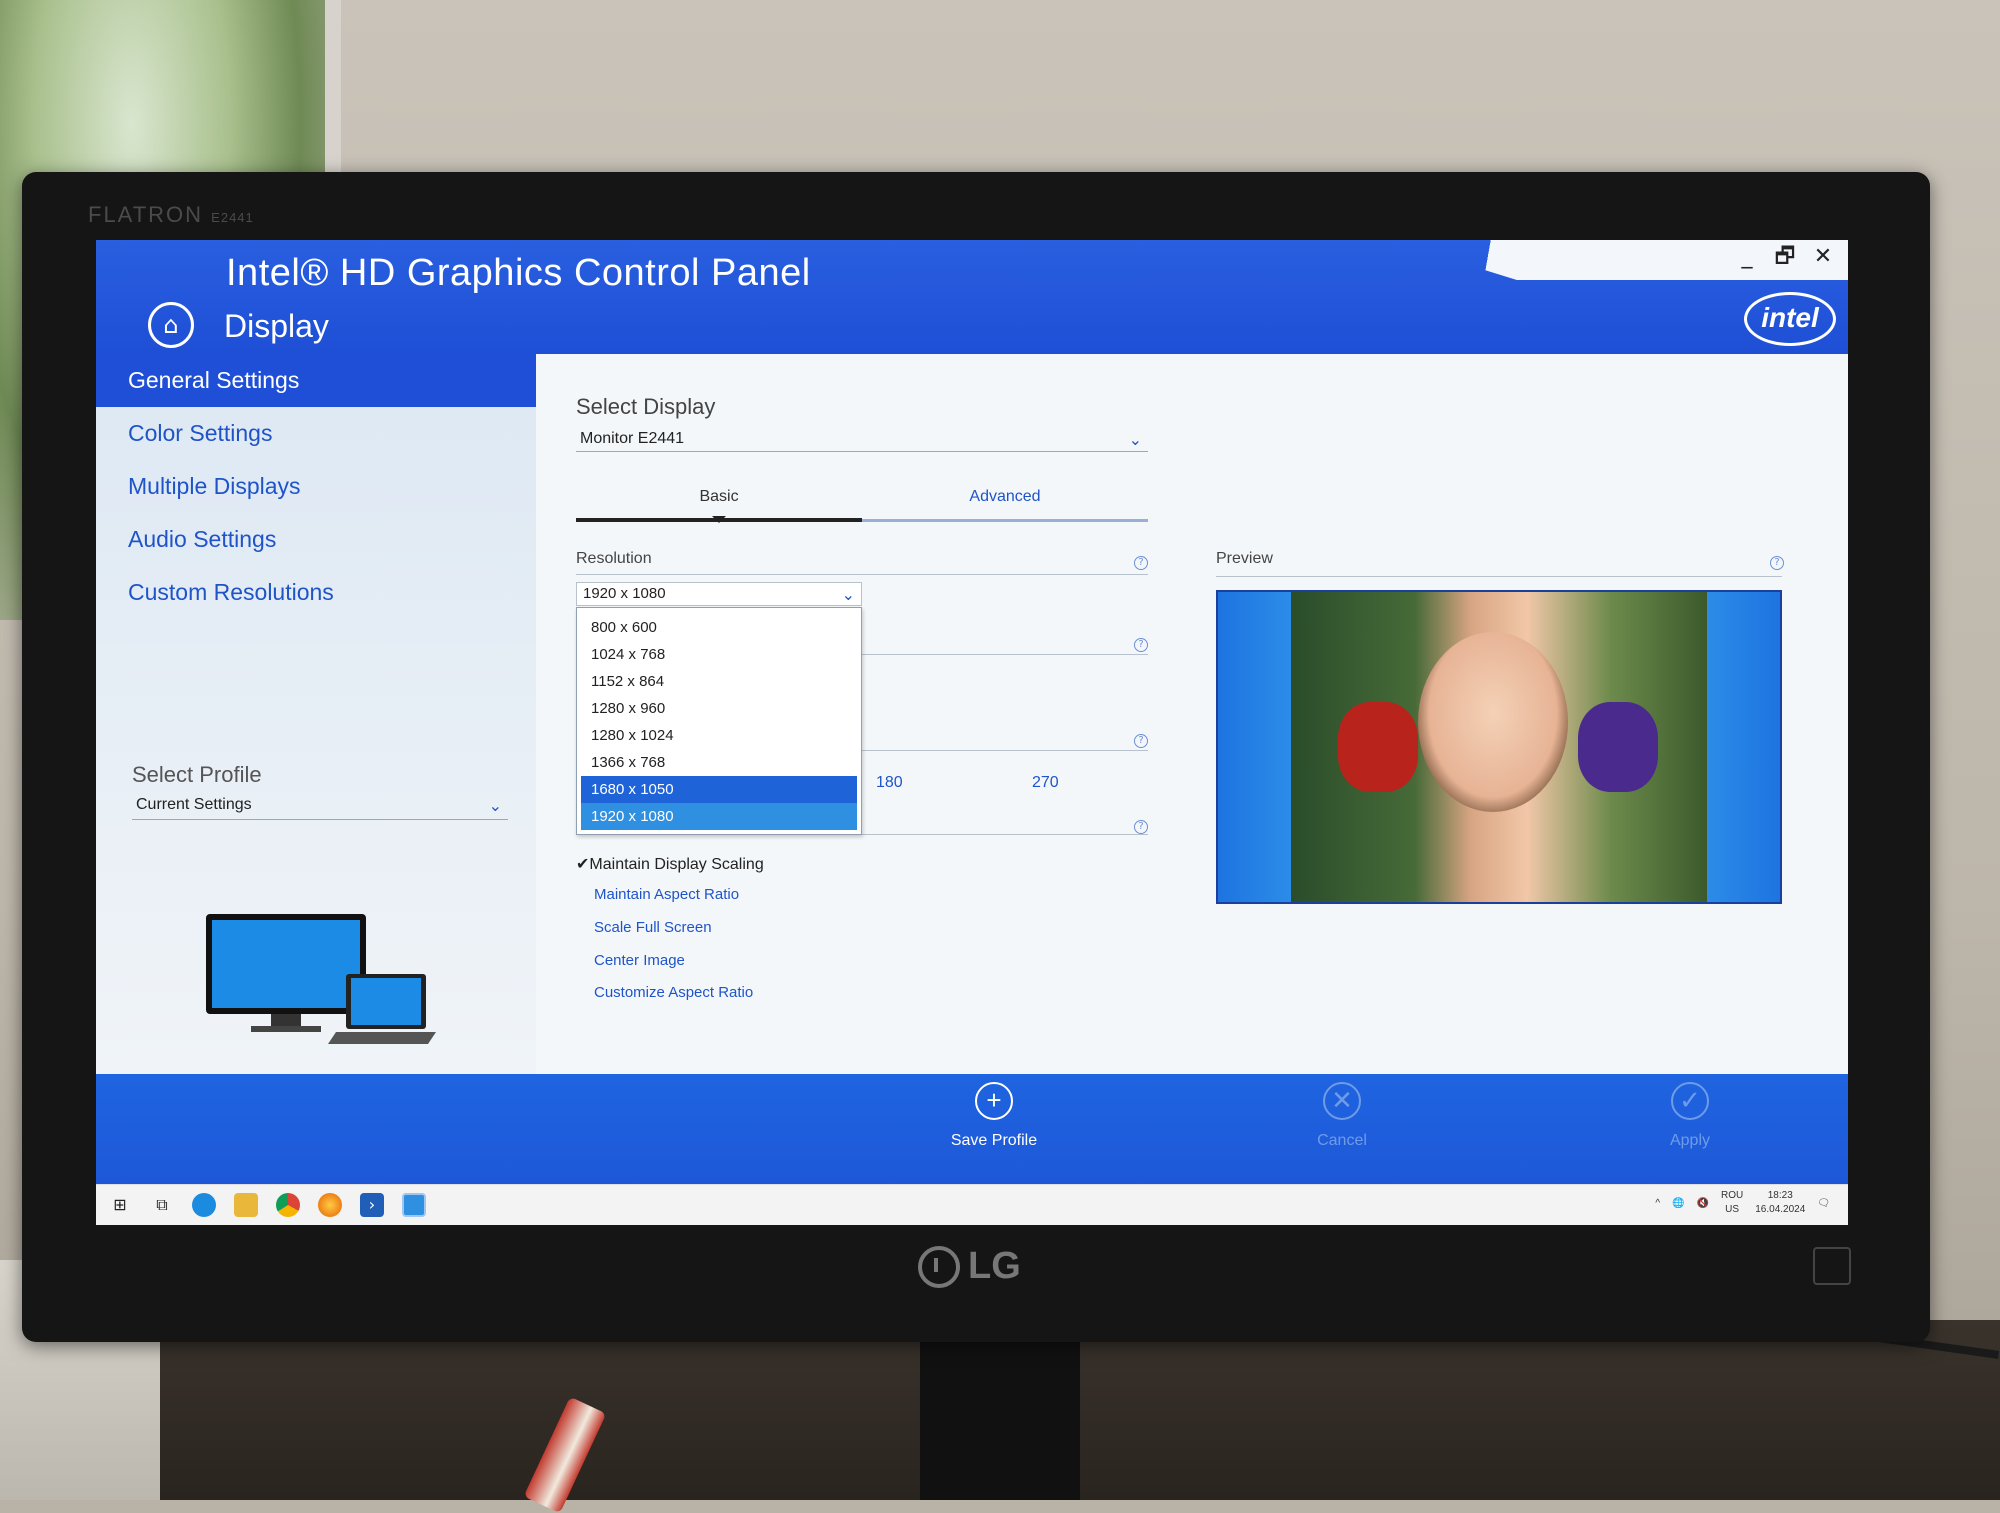 The width and height of the screenshot is (2000, 1513). What do you see at coordinates (1780, 1195) in the screenshot?
I see `clock-time: 18:23` at bounding box center [1780, 1195].